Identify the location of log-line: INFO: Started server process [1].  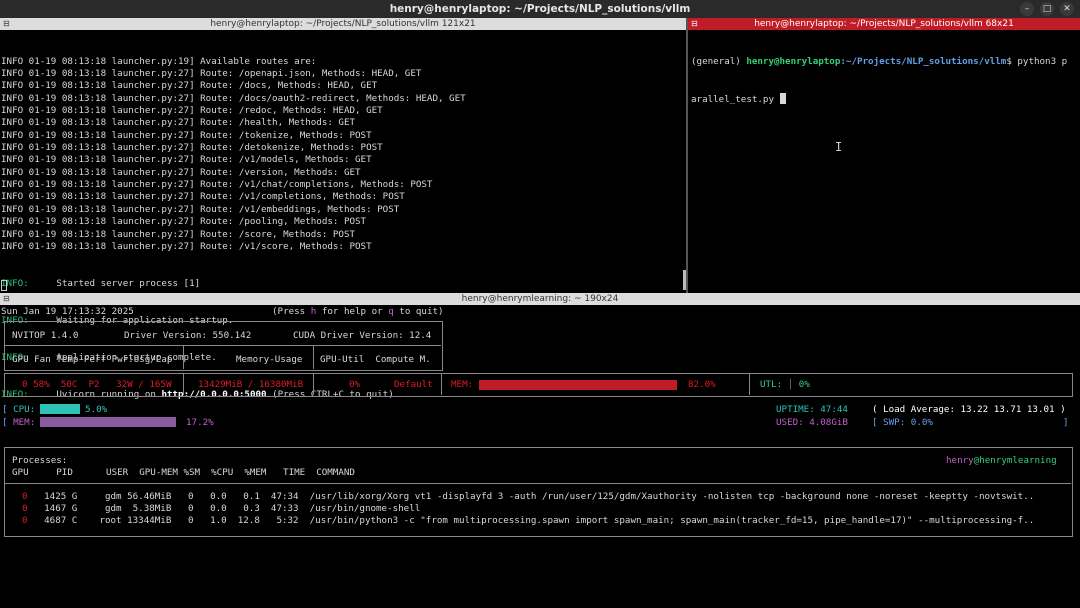
(101, 283).